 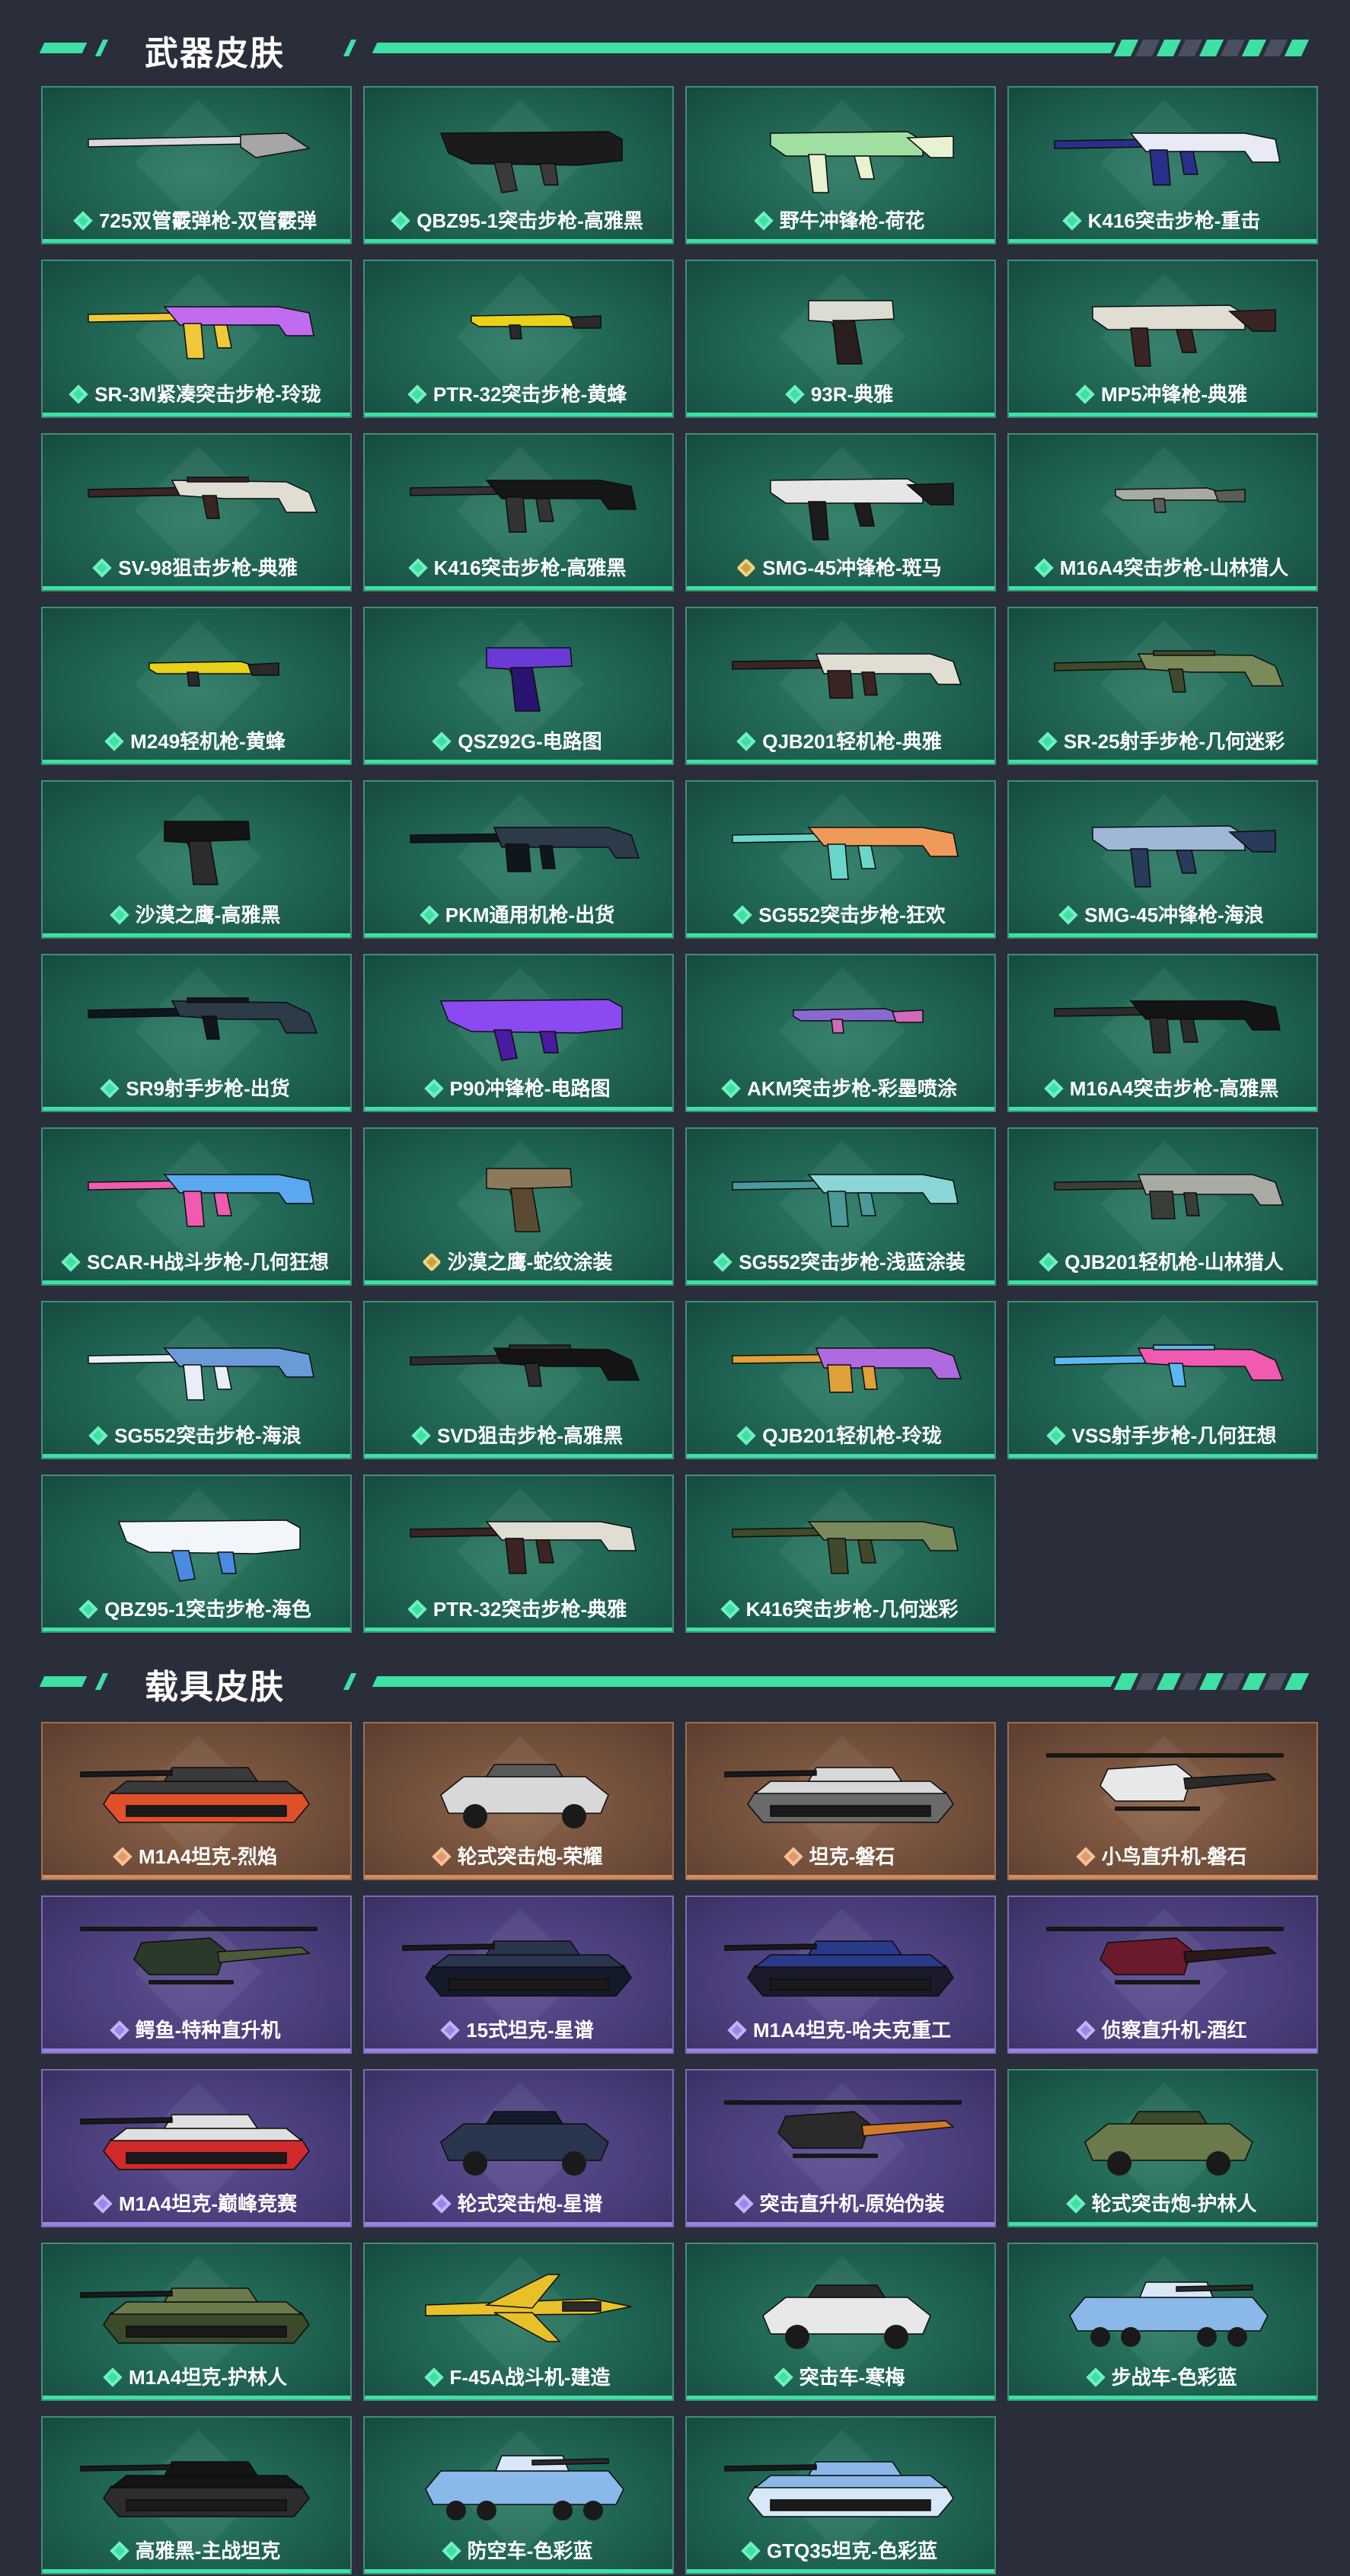 What do you see at coordinates (530, 2203) in the screenshot?
I see `skin-name: 轮式突击炮-星谱` at bounding box center [530, 2203].